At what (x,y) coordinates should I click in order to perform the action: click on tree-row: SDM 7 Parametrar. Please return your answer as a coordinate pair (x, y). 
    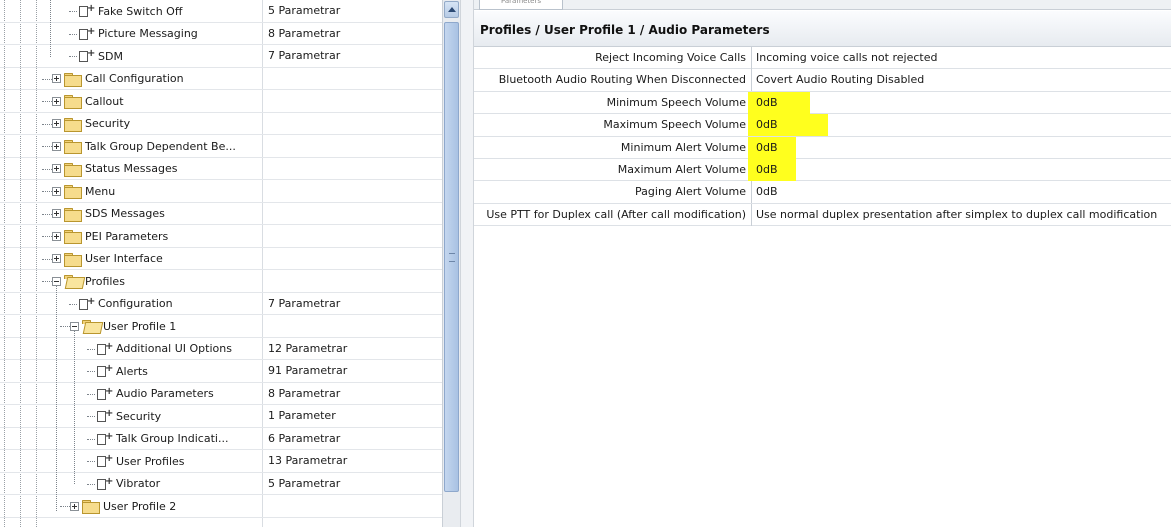
    Looking at the image, I should click on (221, 56).